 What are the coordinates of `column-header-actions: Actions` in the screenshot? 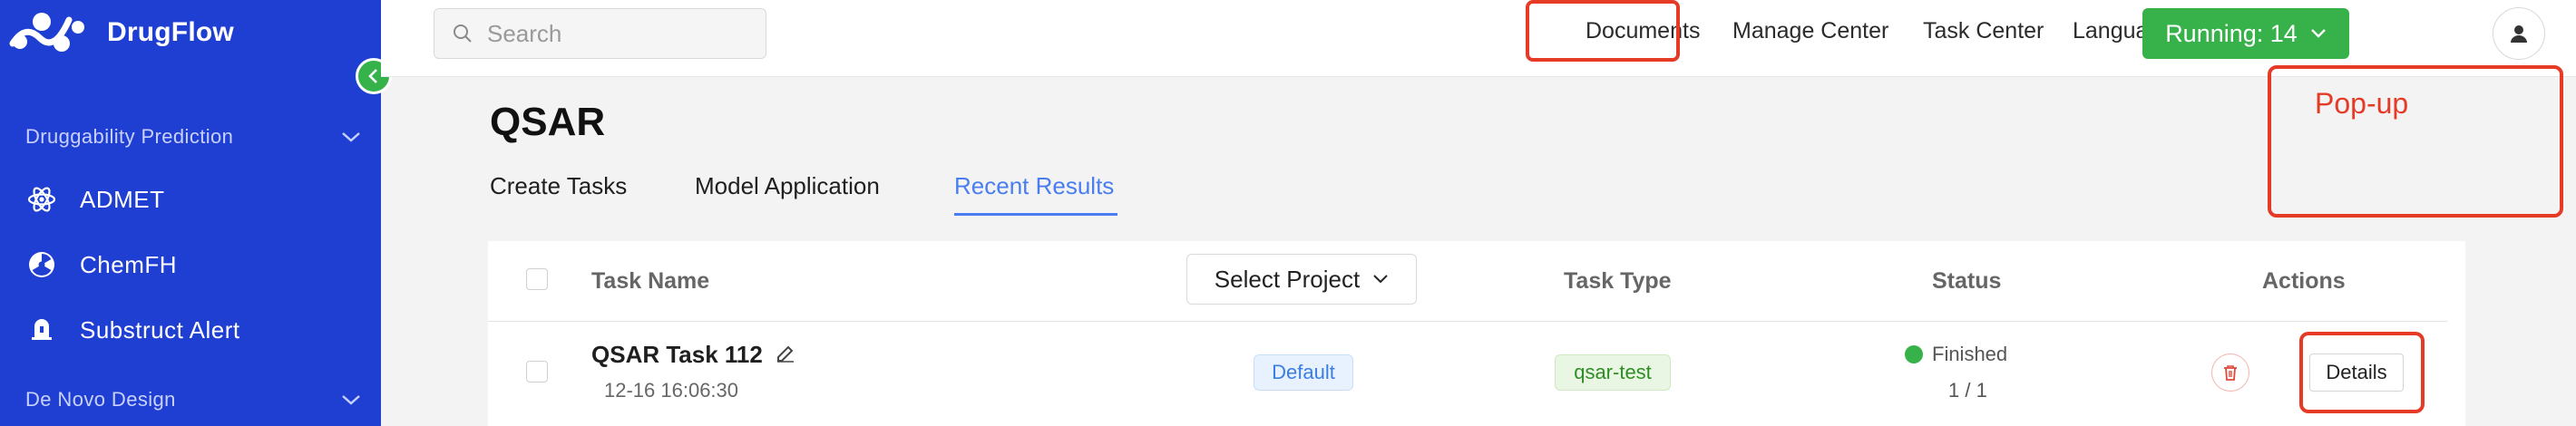 It's located at (2304, 281).